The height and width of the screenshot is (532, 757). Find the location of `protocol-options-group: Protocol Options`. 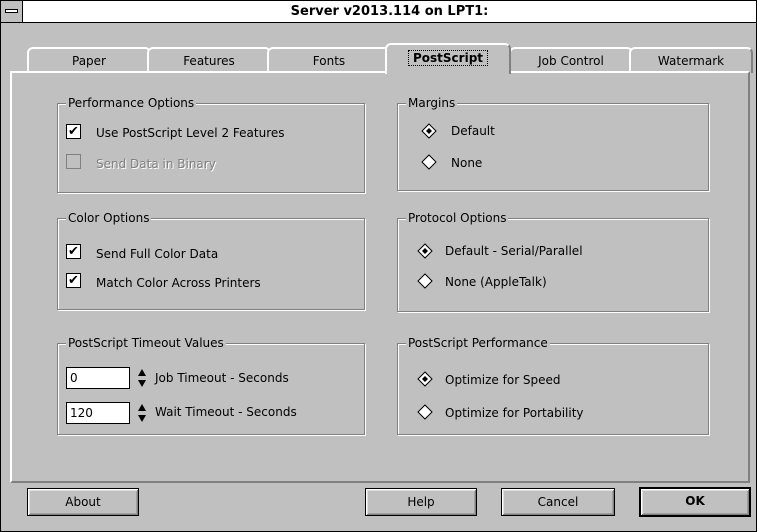

protocol-options-group: Protocol Options is located at coordinates (553, 261).